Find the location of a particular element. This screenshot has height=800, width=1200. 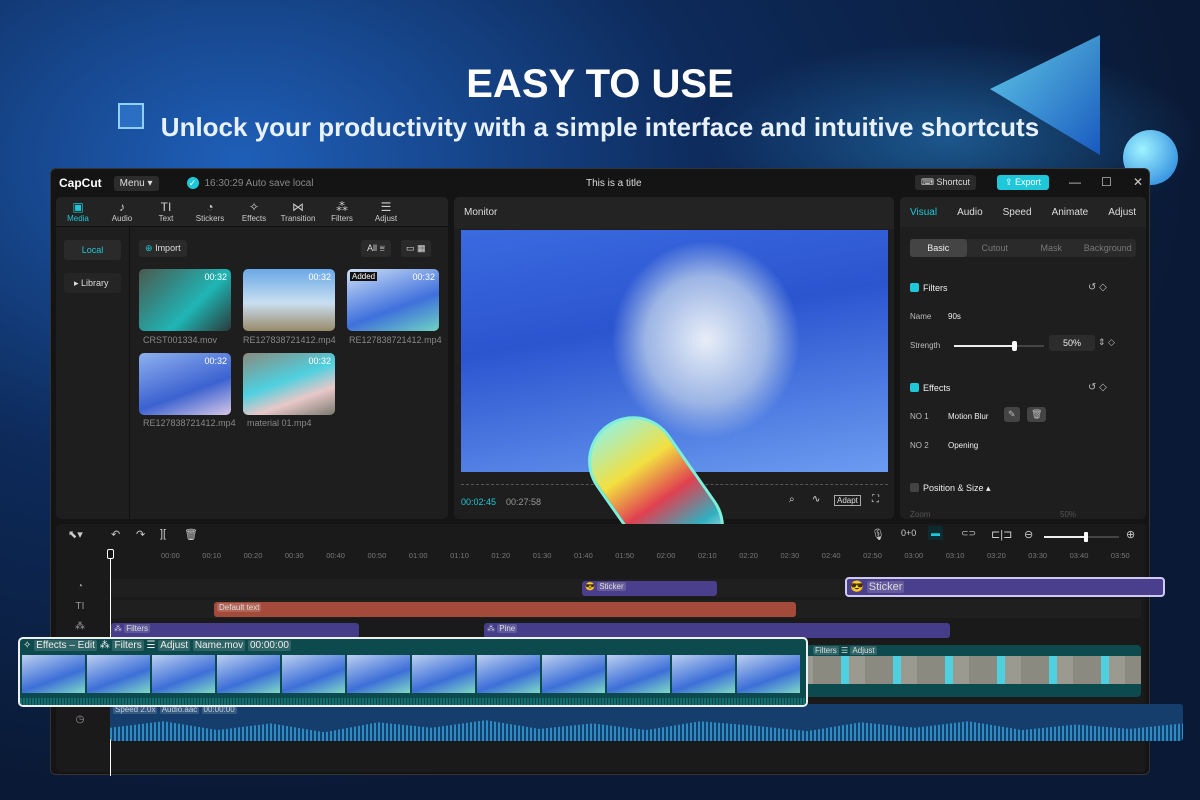

tab-visual: Visual is located at coordinates (923, 212).